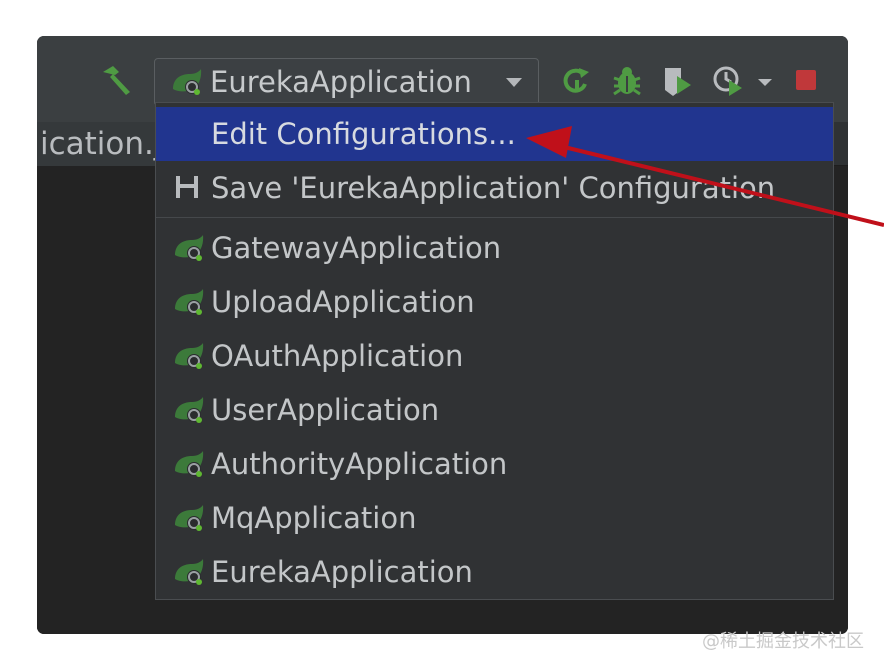 This screenshot has width=884, height=670. What do you see at coordinates (356, 248) in the screenshot?
I see `menu-item-label: GatewayApplication` at bounding box center [356, 248].